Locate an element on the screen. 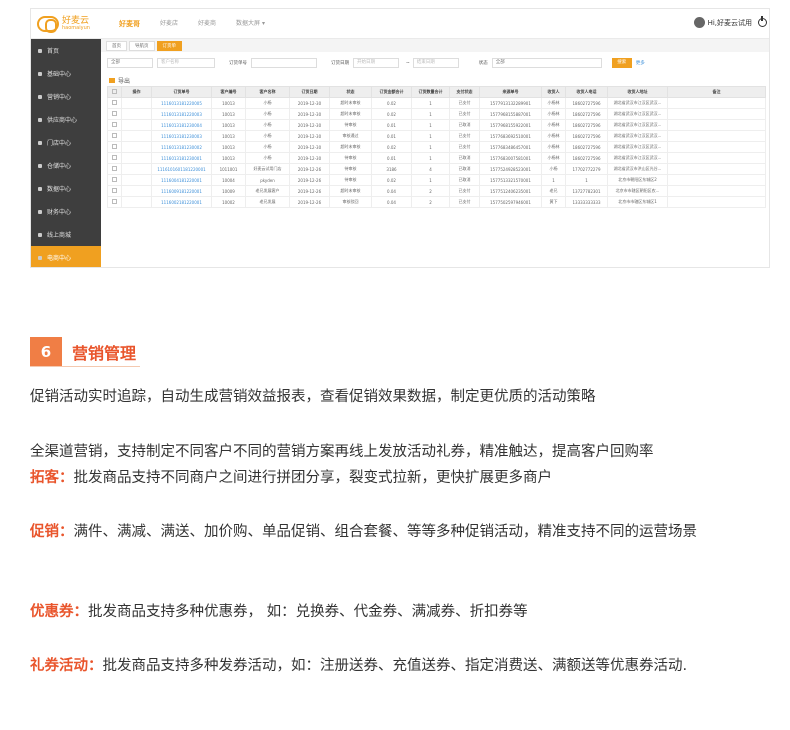  home-icon is located at coordinates (40, 50).